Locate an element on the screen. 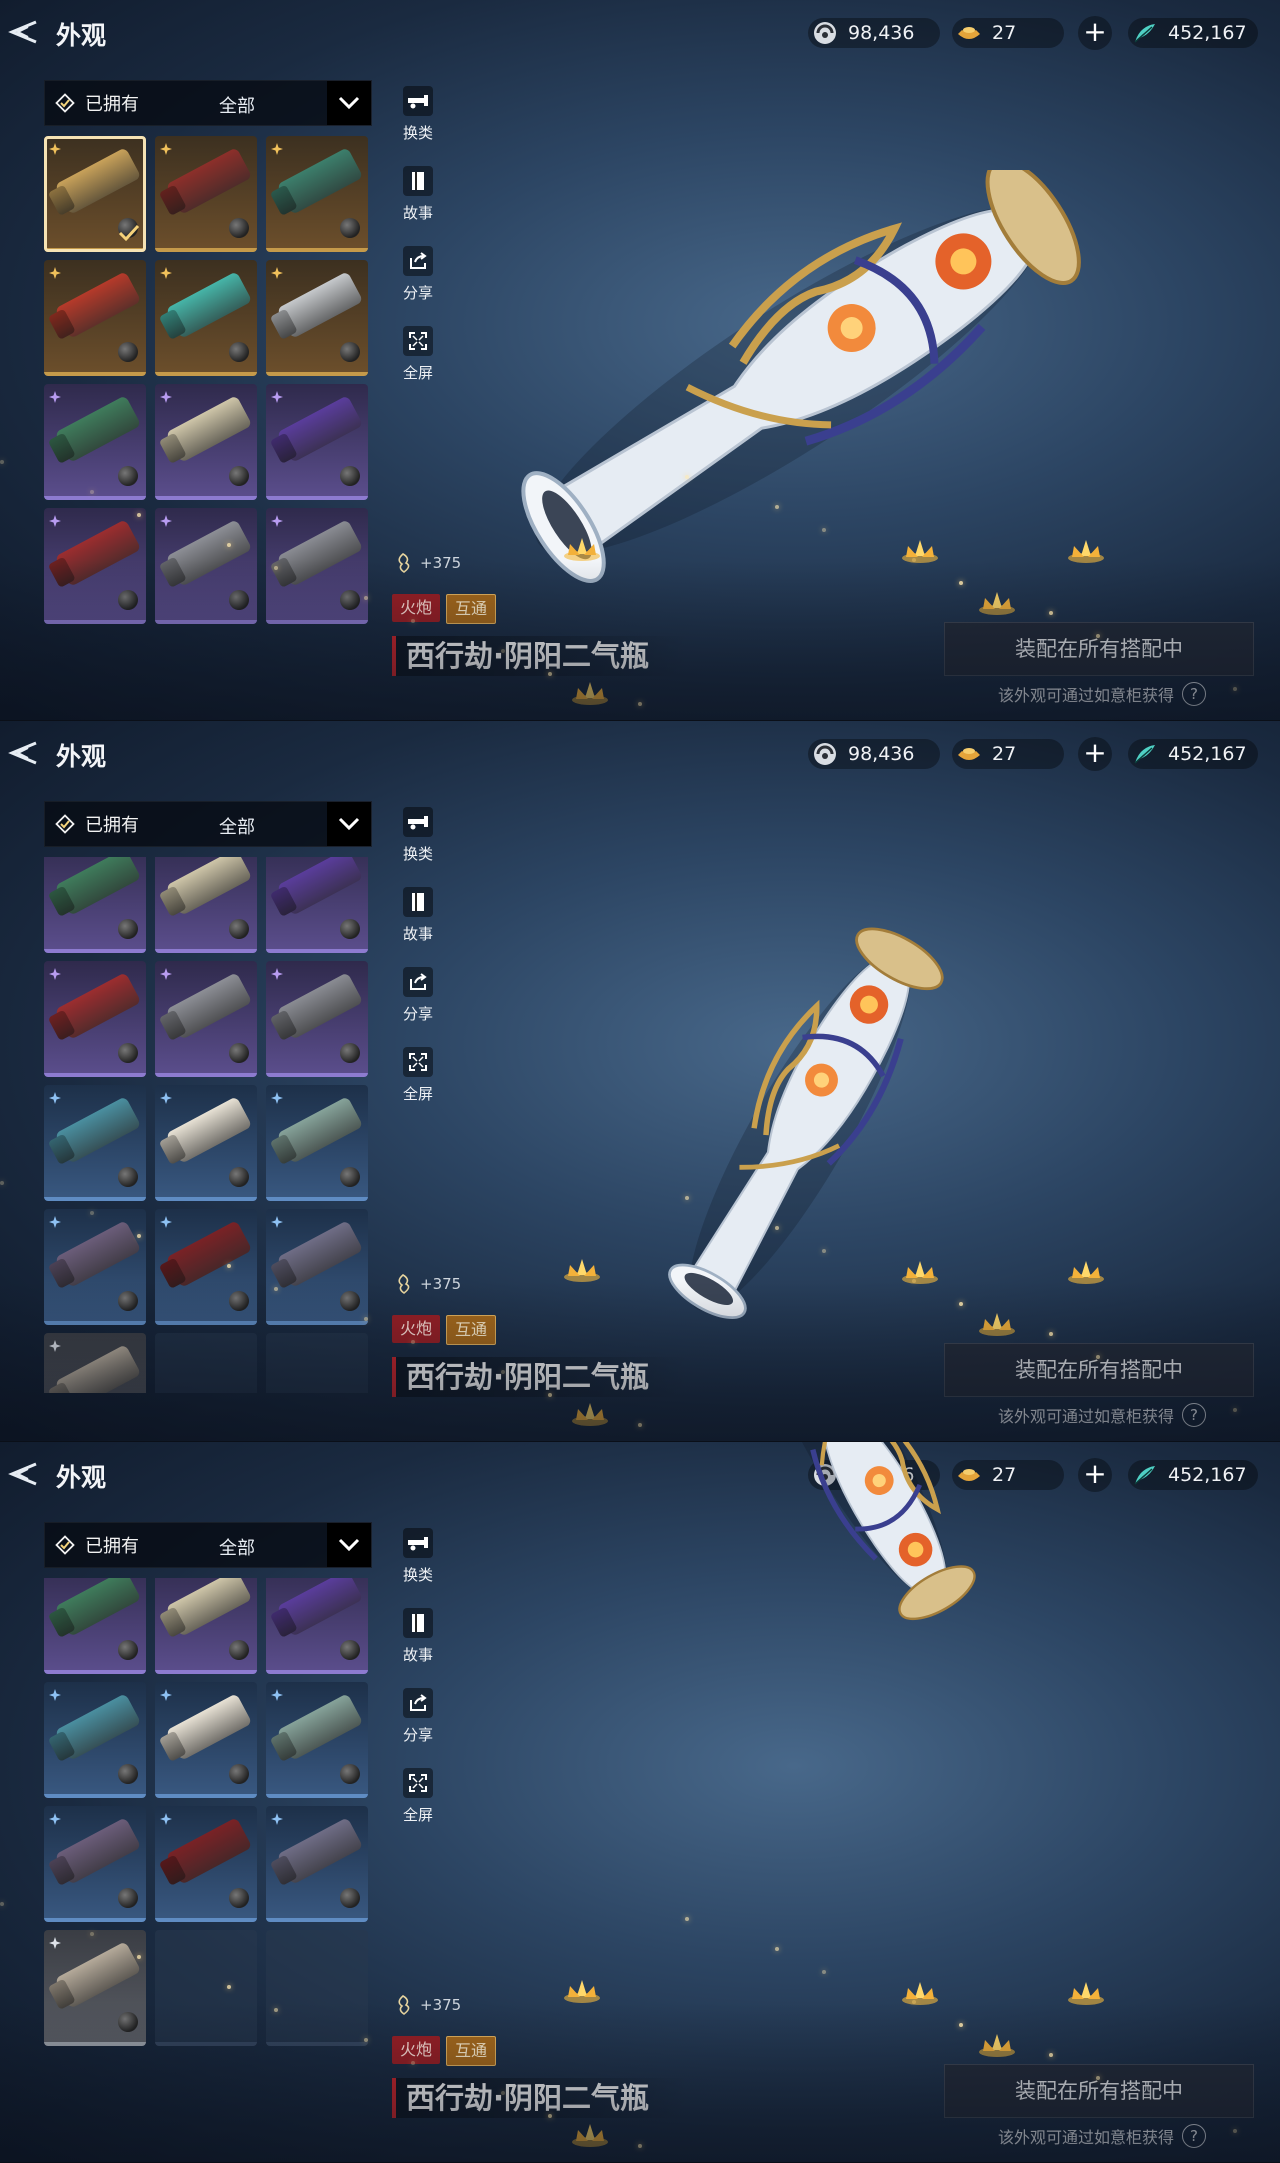 Image resolution: width=1280 pixels, height=2163 pixels. story-label: 故事 is located at coordinates (417, 1655).